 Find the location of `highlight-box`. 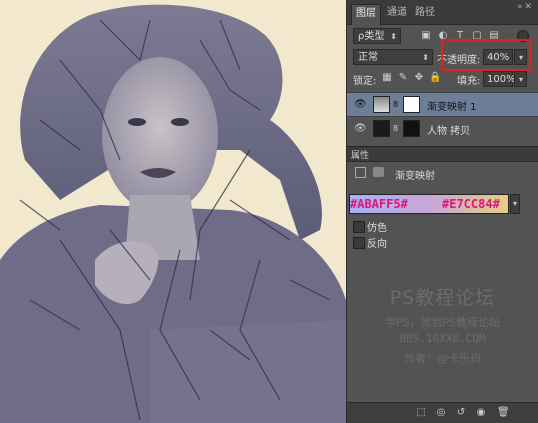

highlight-box is located at coordinates (486, 55).